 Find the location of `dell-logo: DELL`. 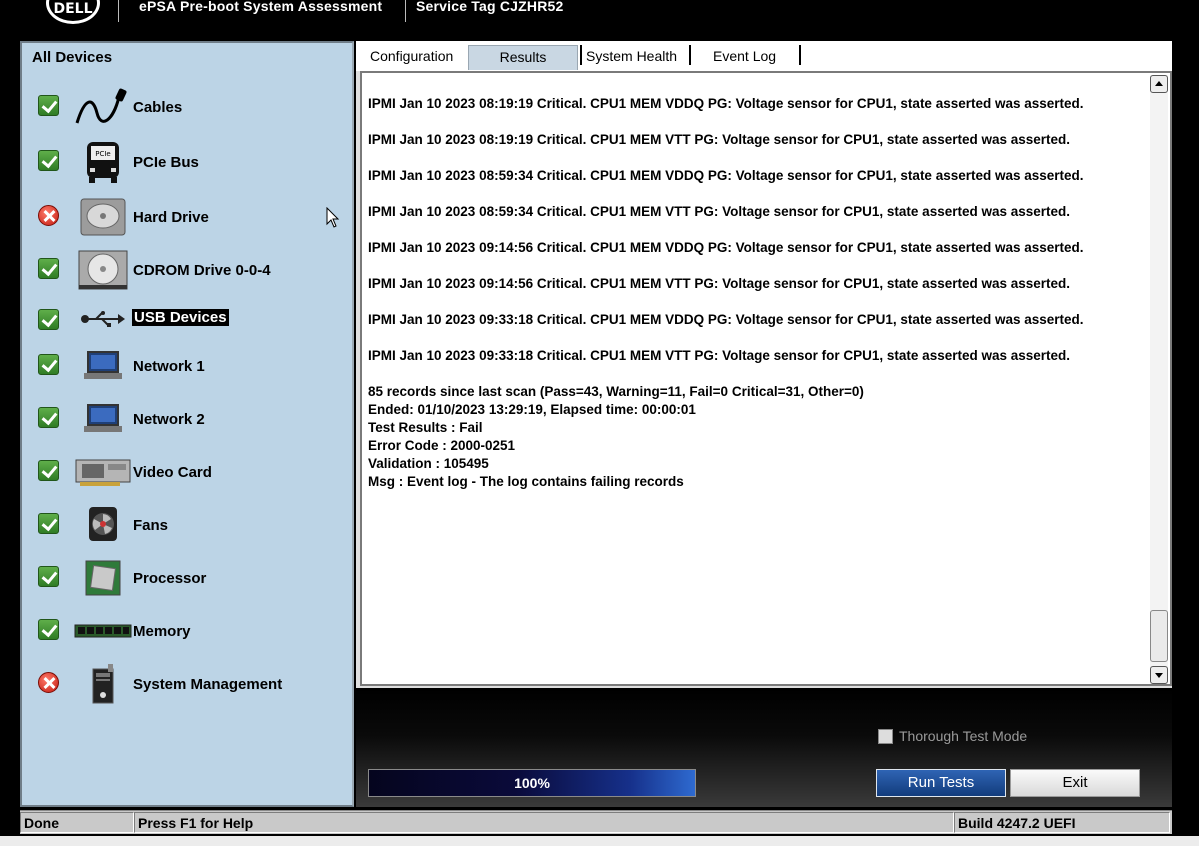

dell-logo: DELL is located at coordinates (73, 12).